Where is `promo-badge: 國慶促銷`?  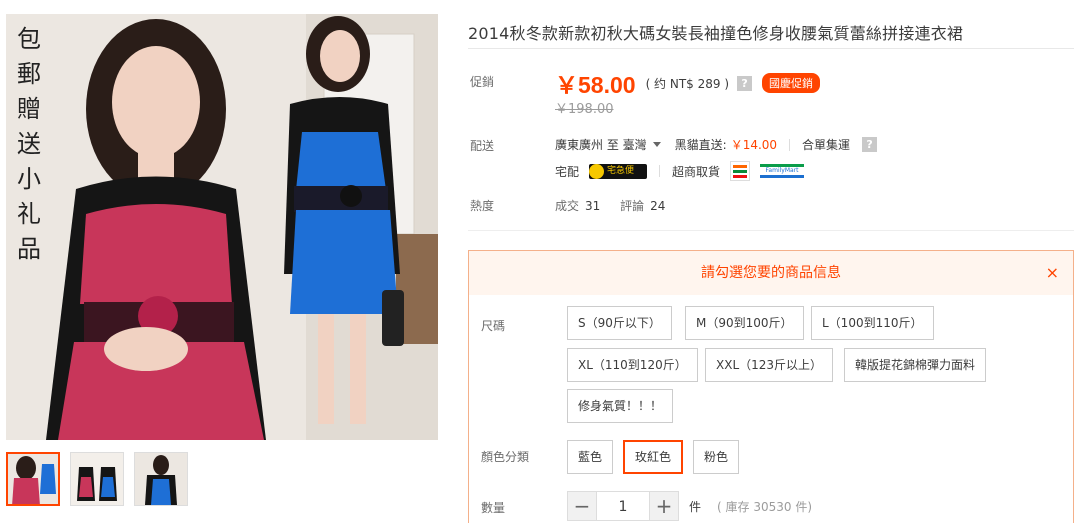 promo-badge: 國慶促銷 is located at coordinates (791, 83).